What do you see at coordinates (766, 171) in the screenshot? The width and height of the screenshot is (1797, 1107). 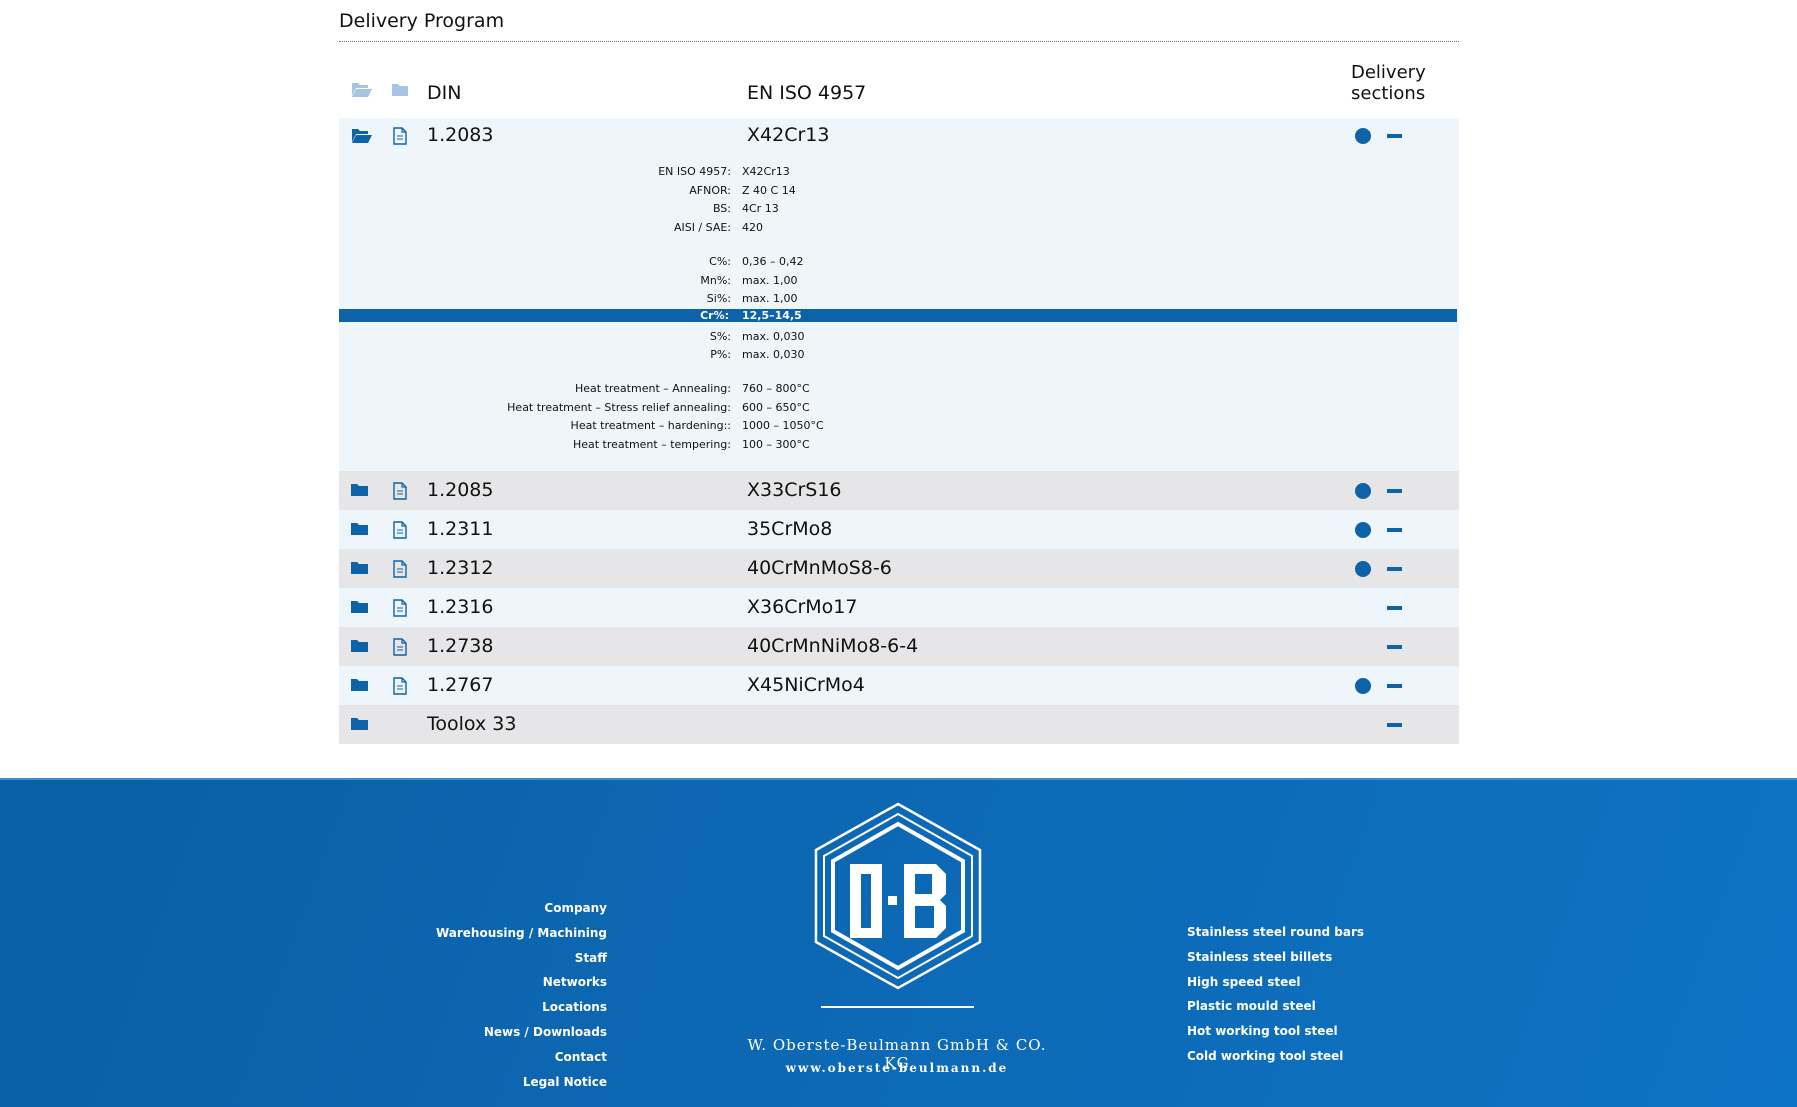 I see `detail-value: X42Cr13` at bounding box center [766, 171].